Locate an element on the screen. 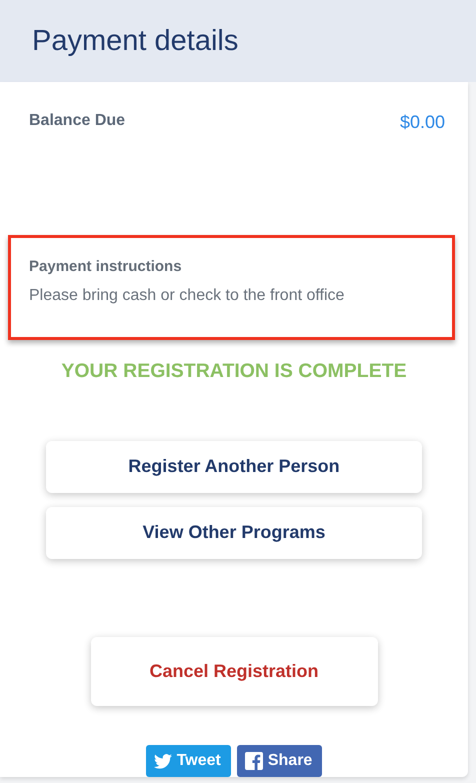 The height and width of the screenshot is (783, 476). facebook-icon is located at coordinates (253, 761).